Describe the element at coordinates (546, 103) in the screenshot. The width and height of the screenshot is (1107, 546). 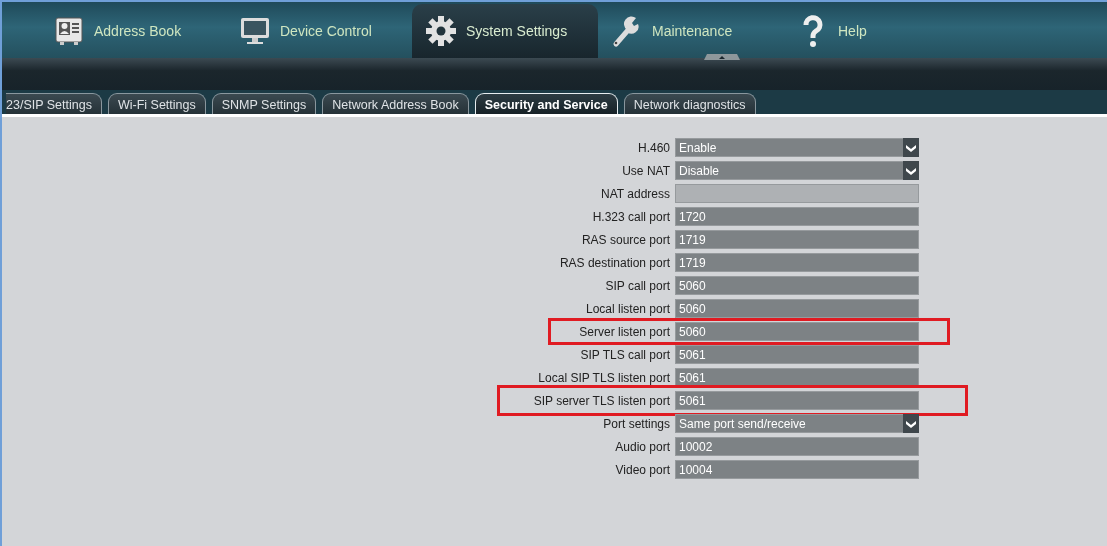
I see `sub-tab: Security and Service` at that location.